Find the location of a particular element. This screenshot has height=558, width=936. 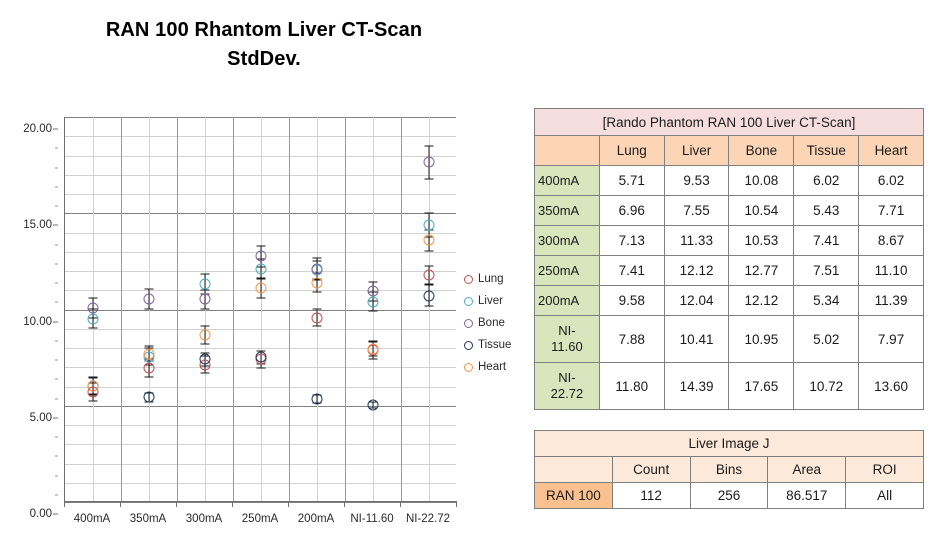

table-row: 350mA 6.96 7.55 10.54 5.43 7.71 is located at coordinates (729, 210).